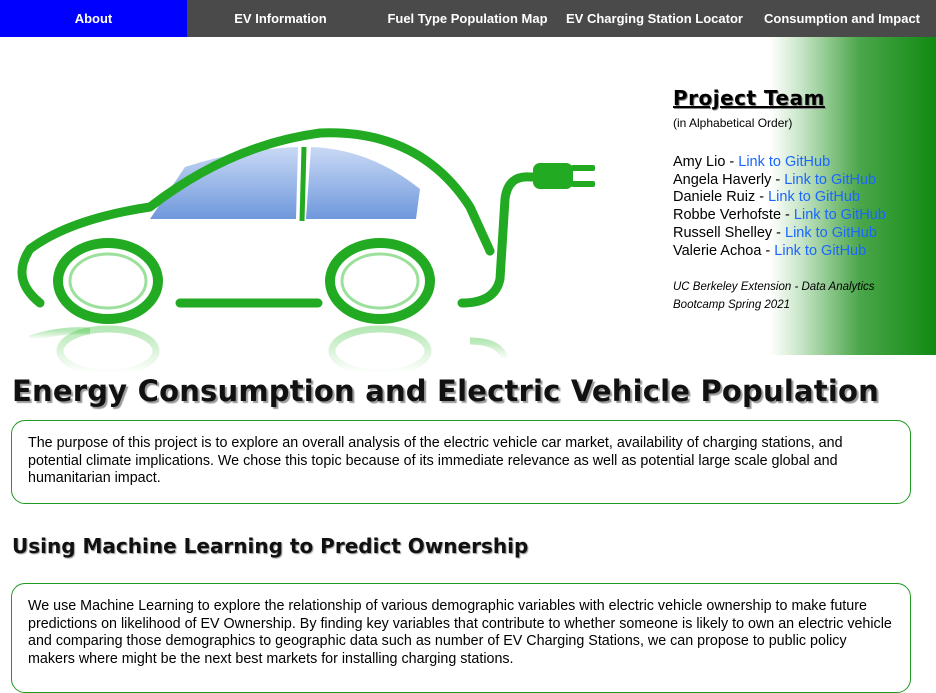 The image size is (936, 693). What do you see at coordinates (842, 18) in the screenshot?
I see `nav-tab-consumption-and-impact: Consumption and Impact` at bounding box center [842, 18].